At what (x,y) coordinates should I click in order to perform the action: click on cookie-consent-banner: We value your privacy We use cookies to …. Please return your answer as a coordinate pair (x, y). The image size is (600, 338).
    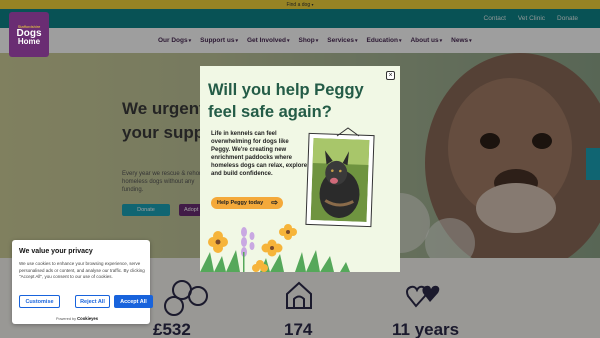
    Looking at the image, I should click on (82, 282).